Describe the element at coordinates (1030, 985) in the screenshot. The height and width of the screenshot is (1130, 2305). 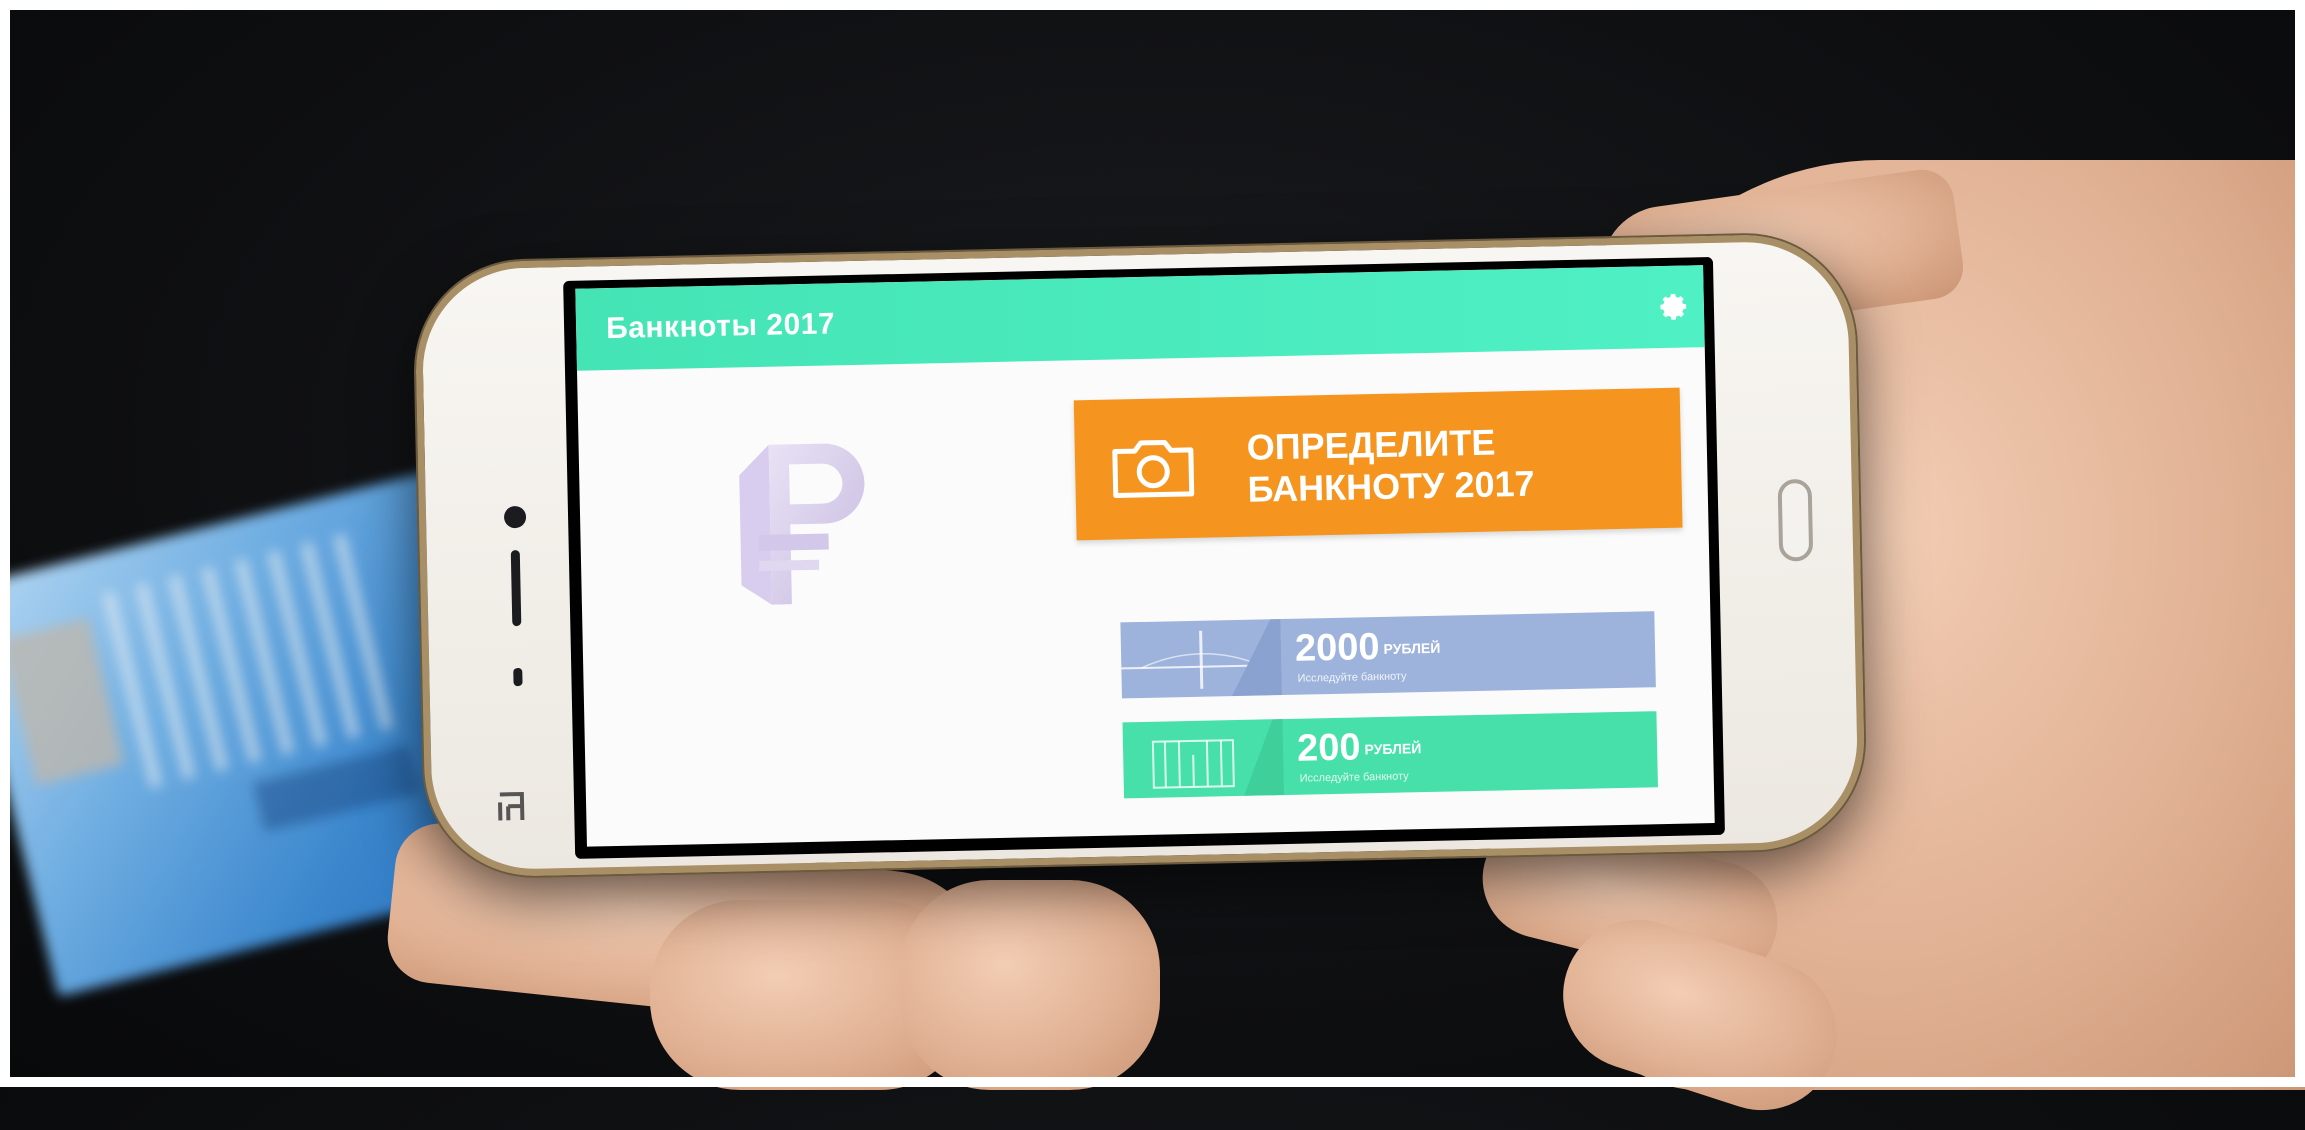
I see `left-hand-finger` at that location.